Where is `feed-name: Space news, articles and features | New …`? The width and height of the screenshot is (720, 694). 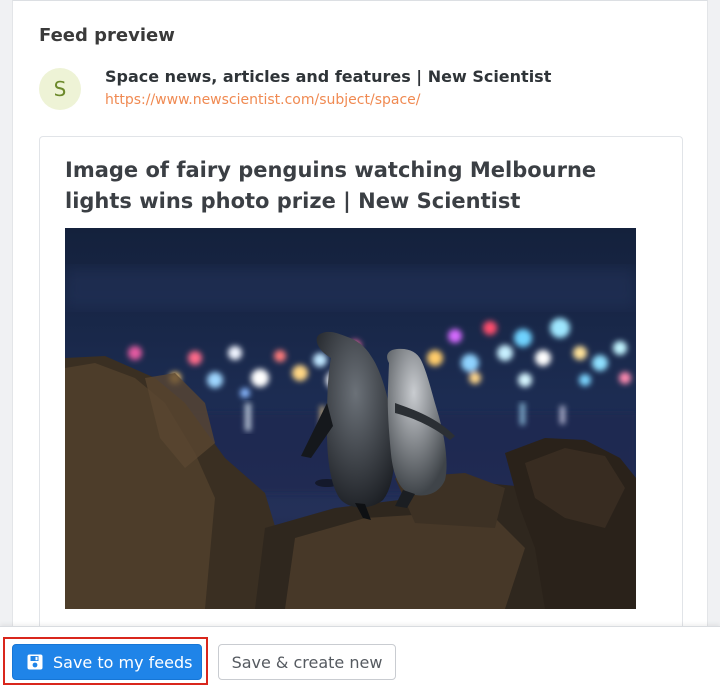
feed-name: Space news, articles and features | New … is located at coordinates (328, 76).